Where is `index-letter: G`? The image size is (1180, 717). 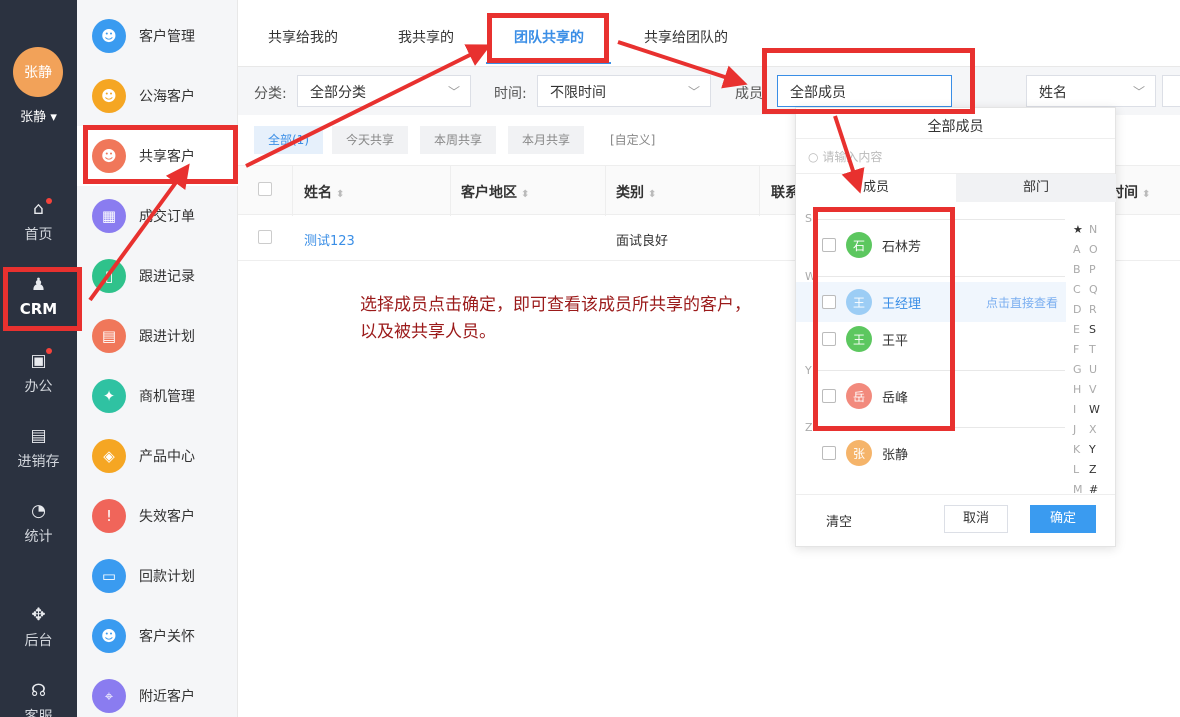
index-letter: G is located at coordinates (1077, 369).